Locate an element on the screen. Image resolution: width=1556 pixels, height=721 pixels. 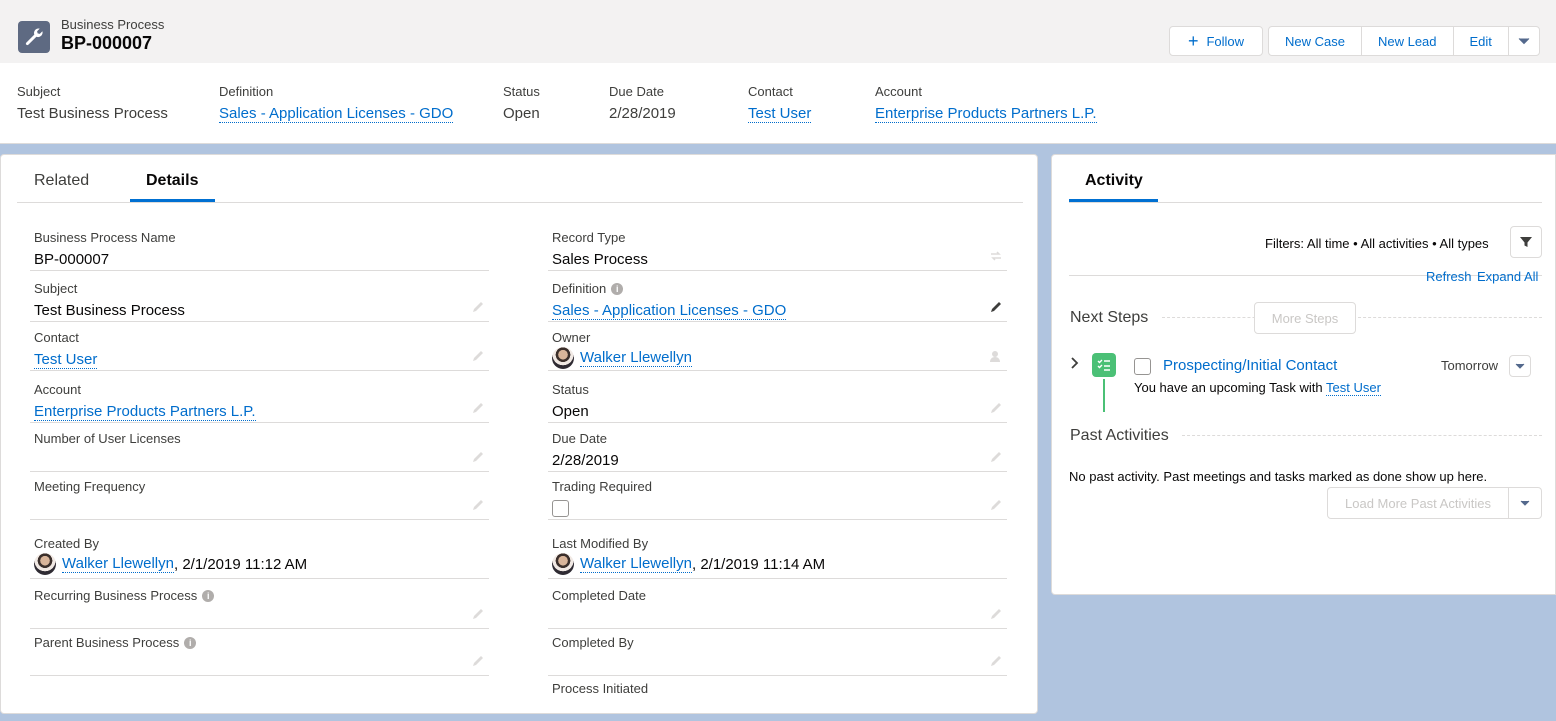
edit-button: Edit is located at coordinates (1480, 41).